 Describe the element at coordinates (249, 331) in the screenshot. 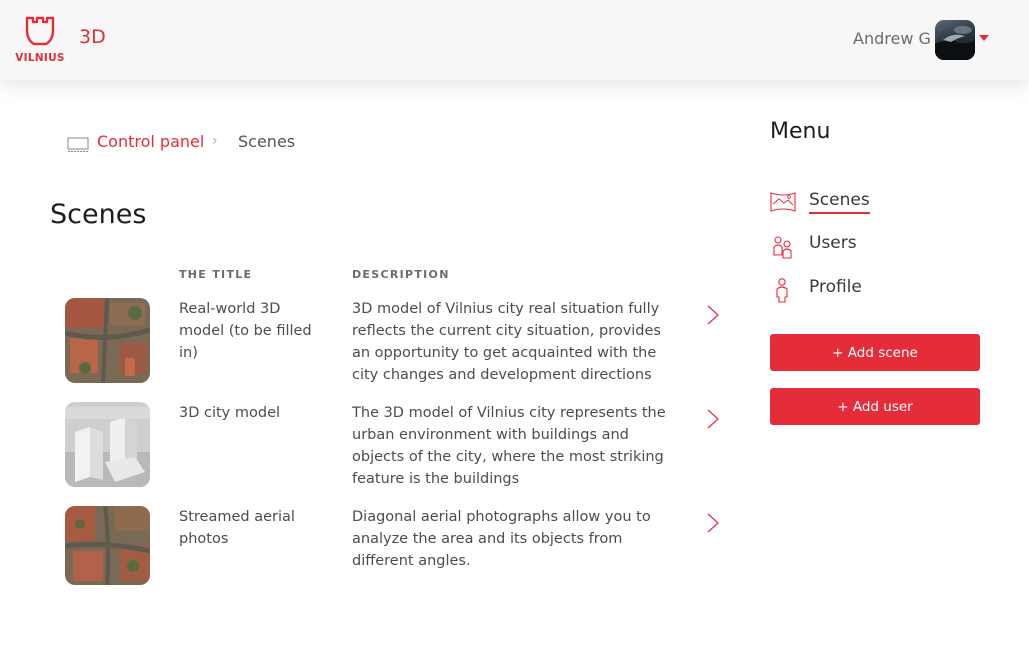

I see `row-title: Real-world 3D model (to be filled in)` at that location.